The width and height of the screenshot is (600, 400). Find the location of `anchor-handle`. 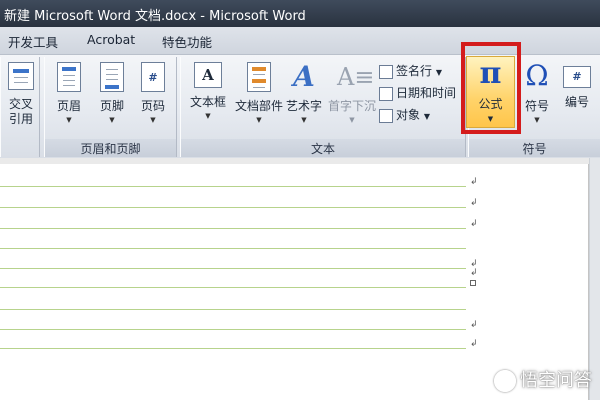

anchor-handle is located at coordinates (473, 283).